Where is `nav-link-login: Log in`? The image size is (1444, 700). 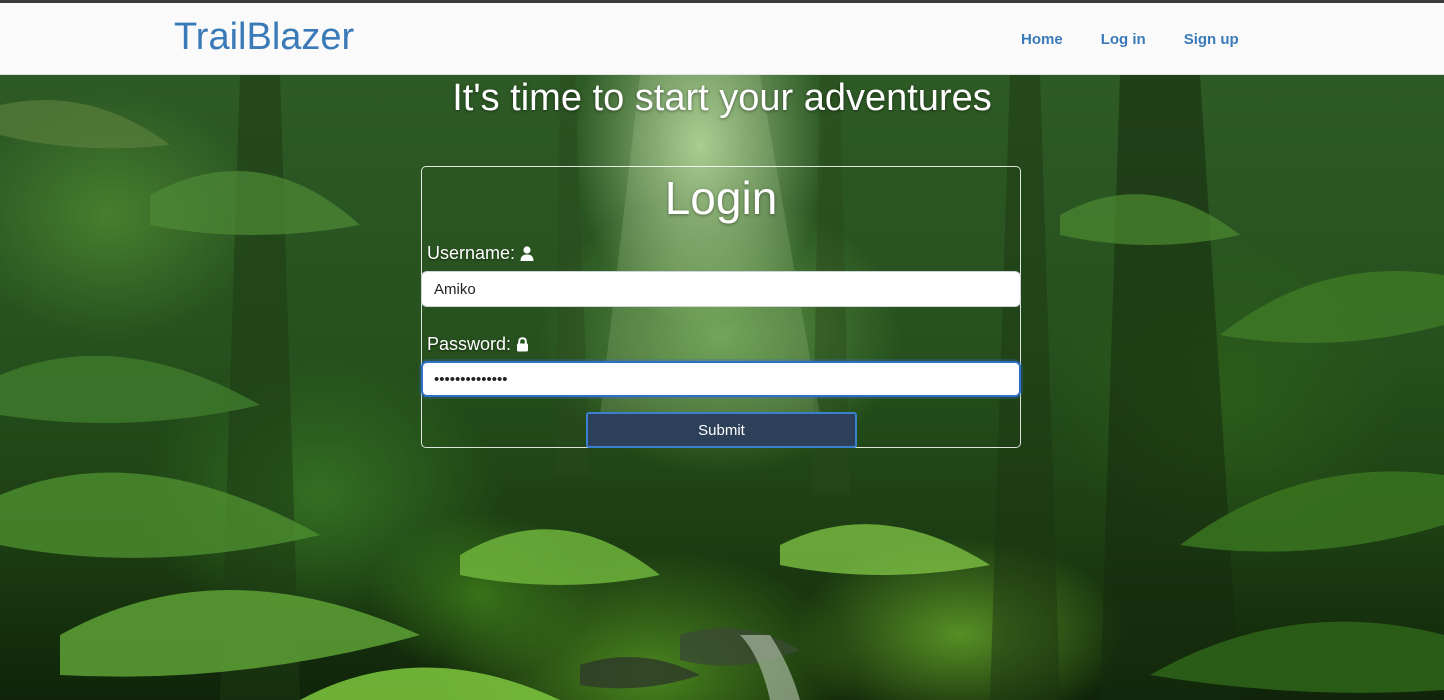
nav-link-login: Log in is located at coordinates (1123, 40).